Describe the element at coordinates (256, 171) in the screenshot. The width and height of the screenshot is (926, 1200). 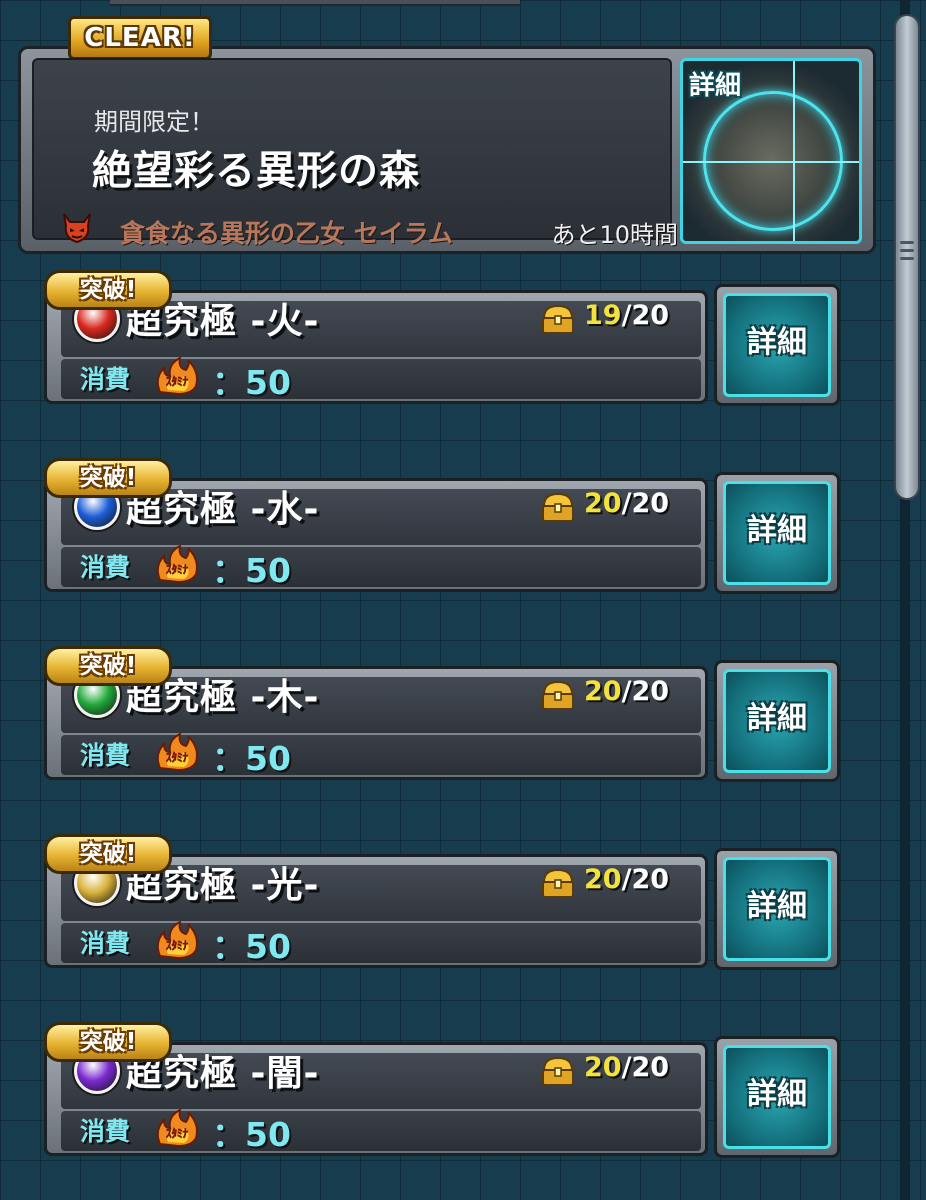
I see `event-title: 絶望彩る異形の森` at that location.